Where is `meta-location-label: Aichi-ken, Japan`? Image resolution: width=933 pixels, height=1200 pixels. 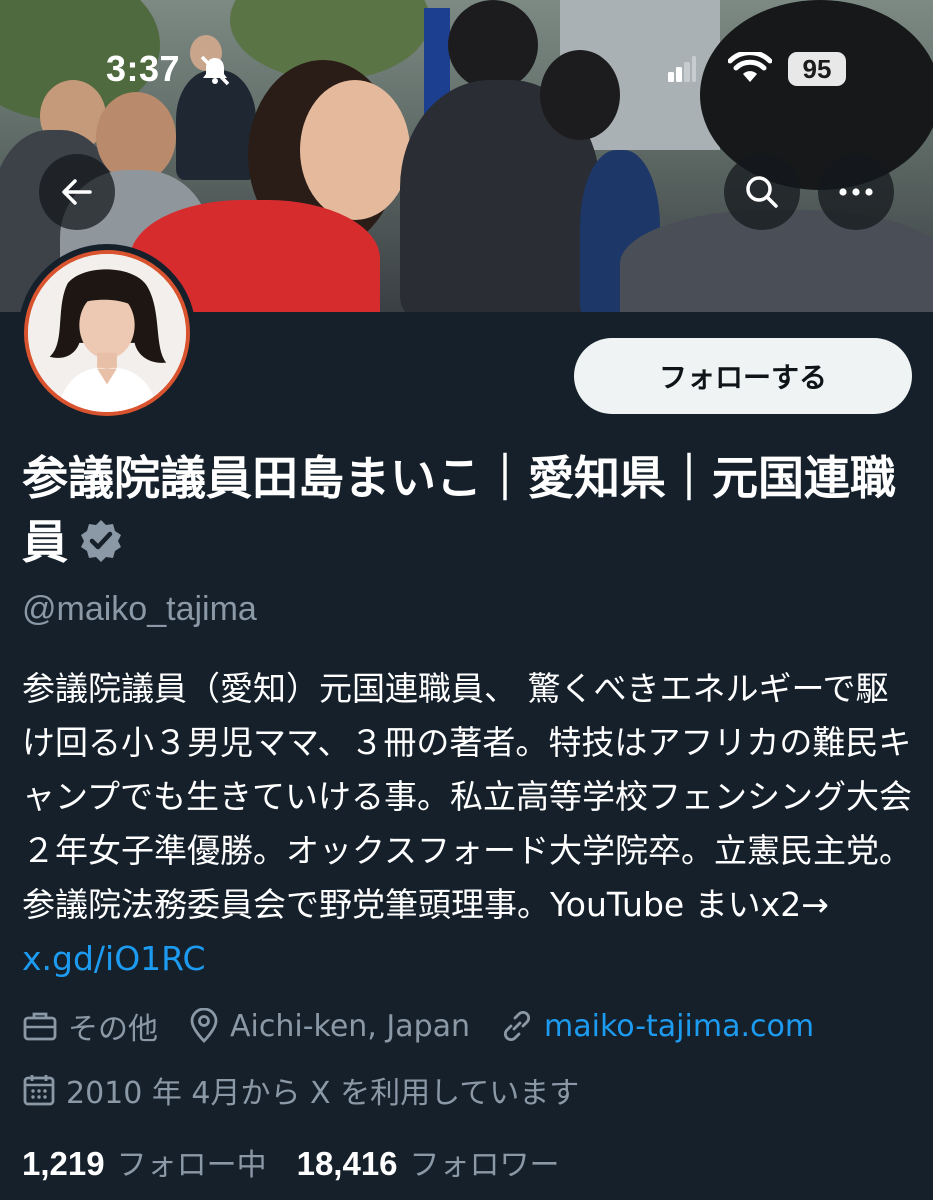
meta-location-label: Aichi-ken, Japan is located at coordinates (350, 1026).